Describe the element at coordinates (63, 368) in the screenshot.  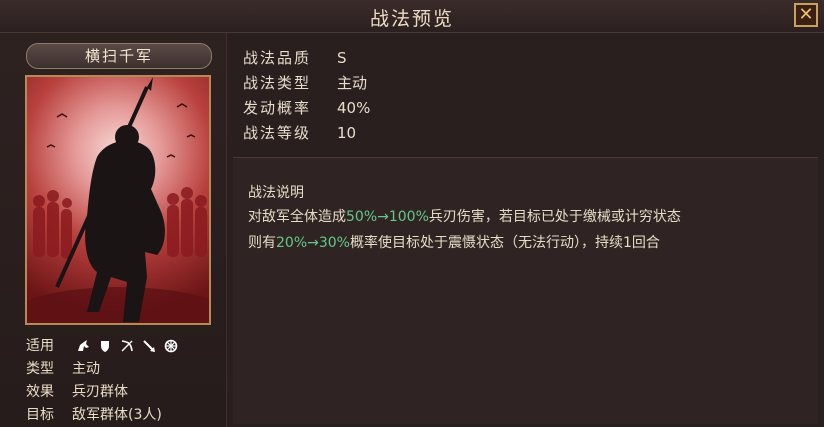
I see `attr-type: 类型 主动` at that location.